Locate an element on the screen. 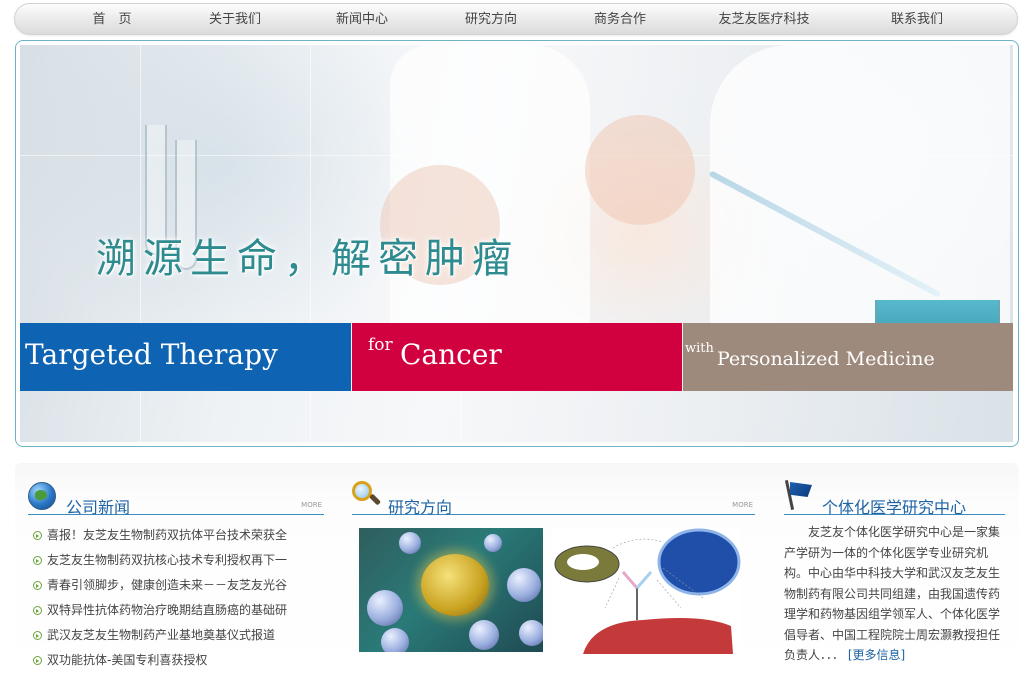  news-item-title: 友芝友生物制药双抗核心技术专利授权再下一 is located at coordinates (167, 560).